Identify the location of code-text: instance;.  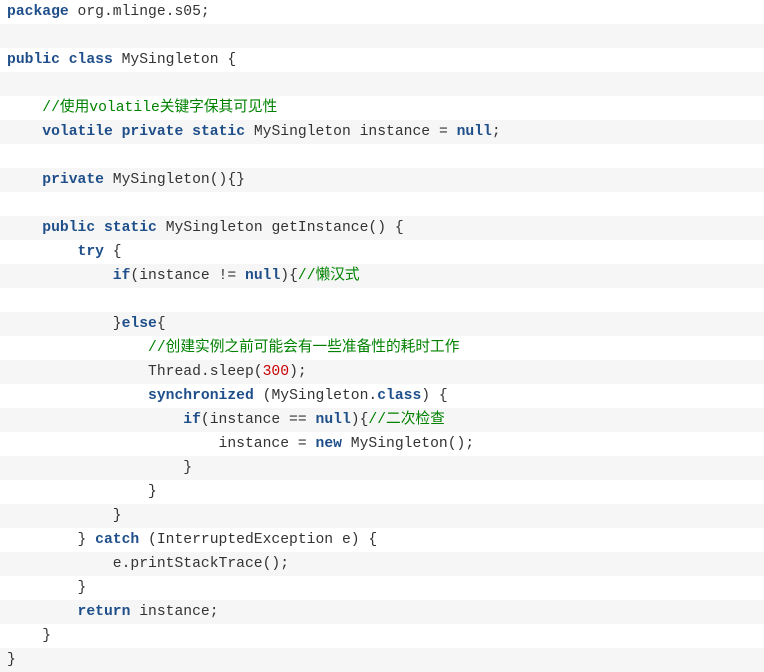
(174, 612).